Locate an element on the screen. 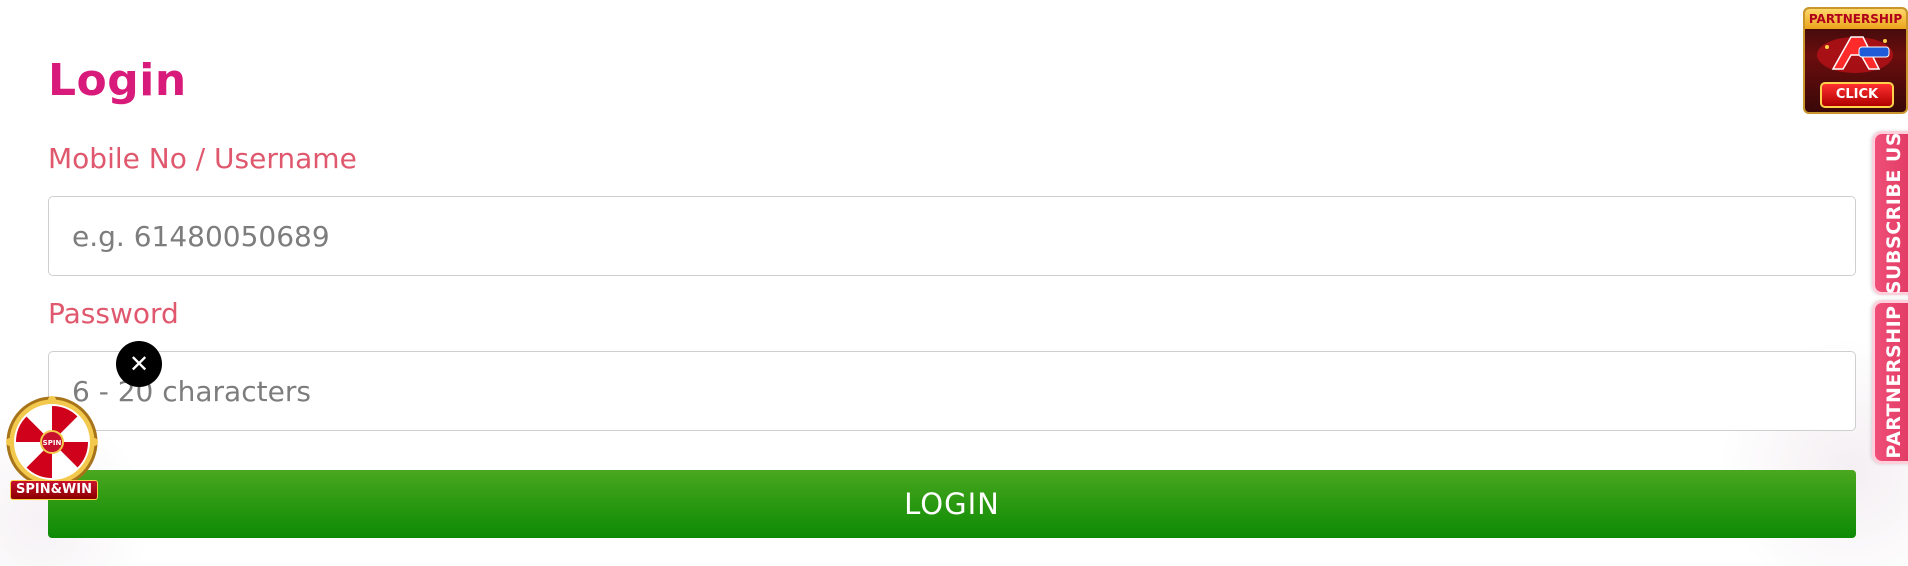 This screenshot has width=1908, height=566. username-label: Mobile No / Username is located at coordinates (202, 158).